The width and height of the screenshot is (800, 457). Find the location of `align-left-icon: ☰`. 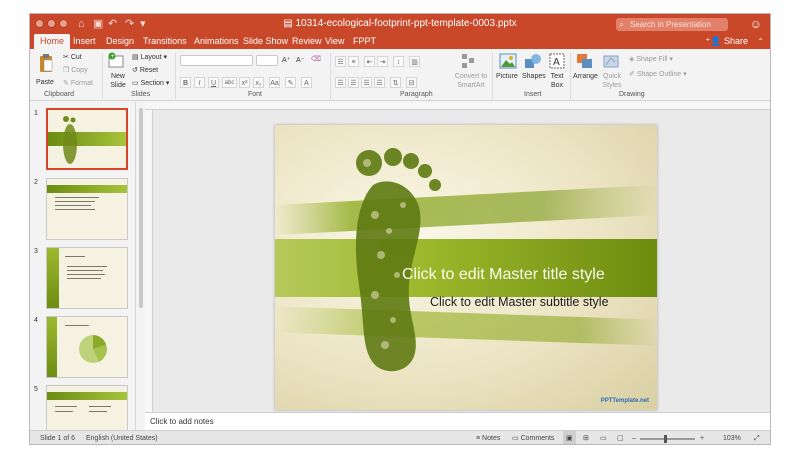

align-left-icon: ☰ is located at coordinates (340, 82).